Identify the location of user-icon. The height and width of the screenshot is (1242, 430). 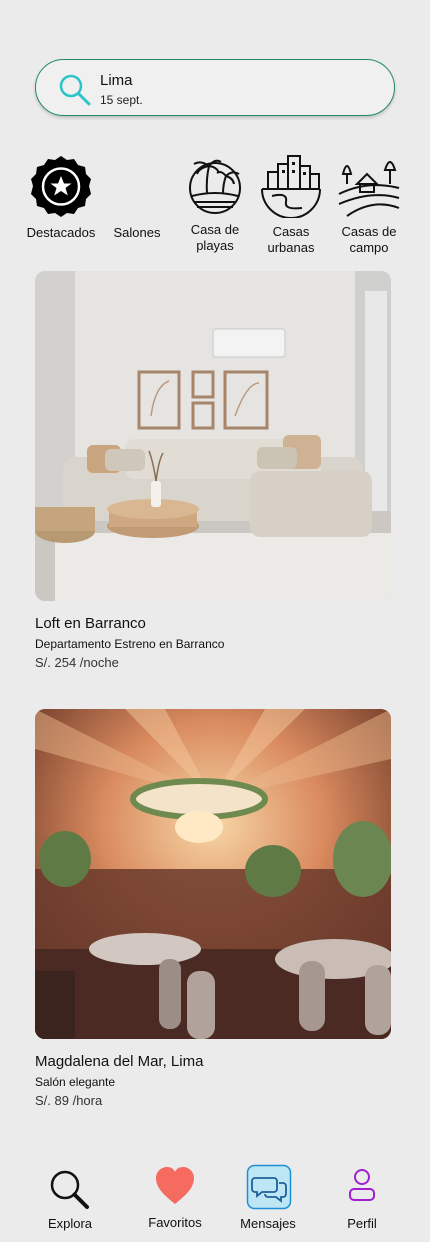
(362, 1185).